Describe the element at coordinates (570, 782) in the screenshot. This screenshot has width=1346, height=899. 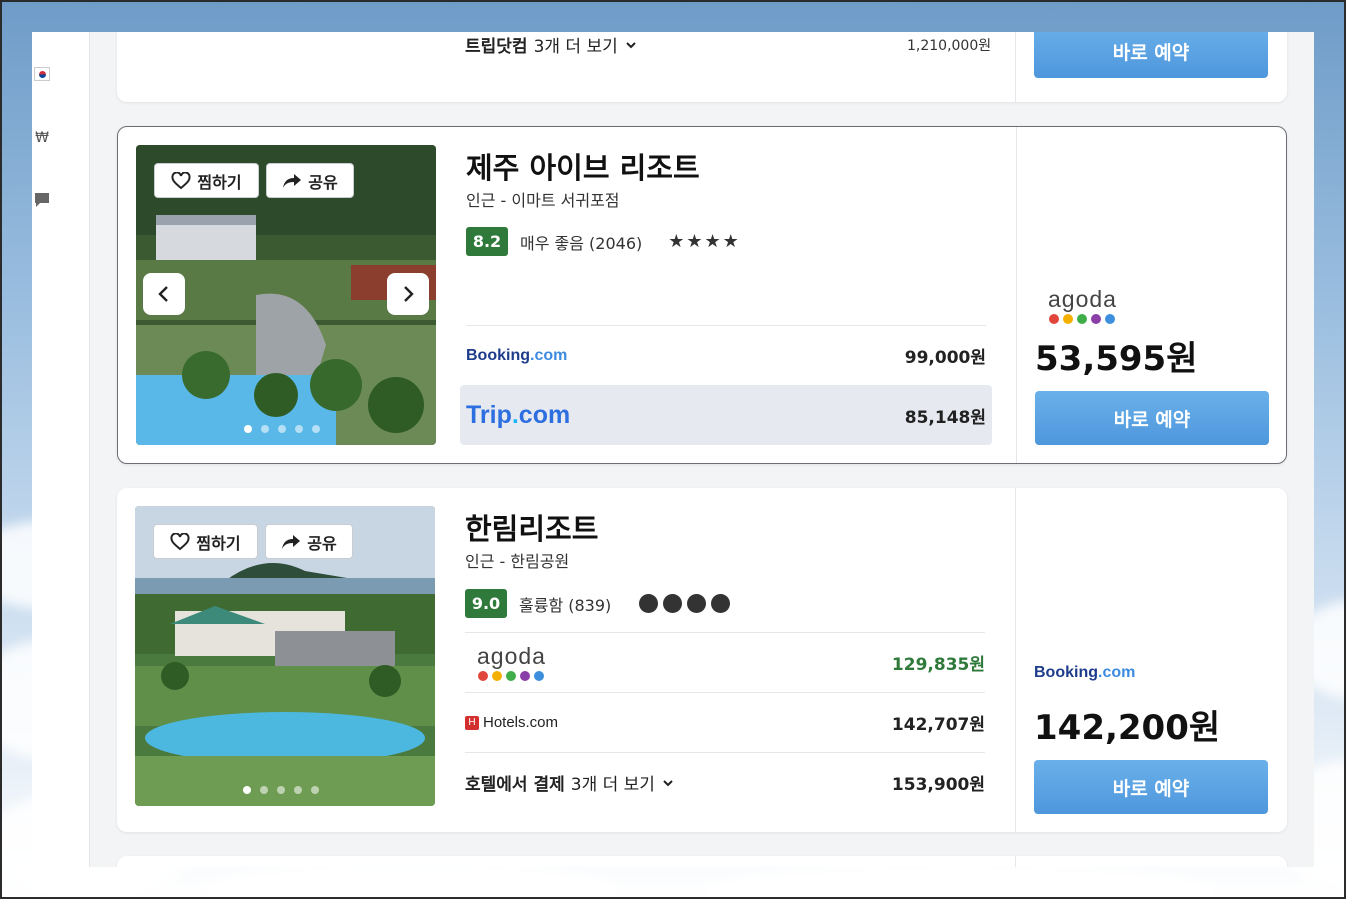
I see `more-offers-link: 호텔에서 결제 3개 더 보기` at that location.